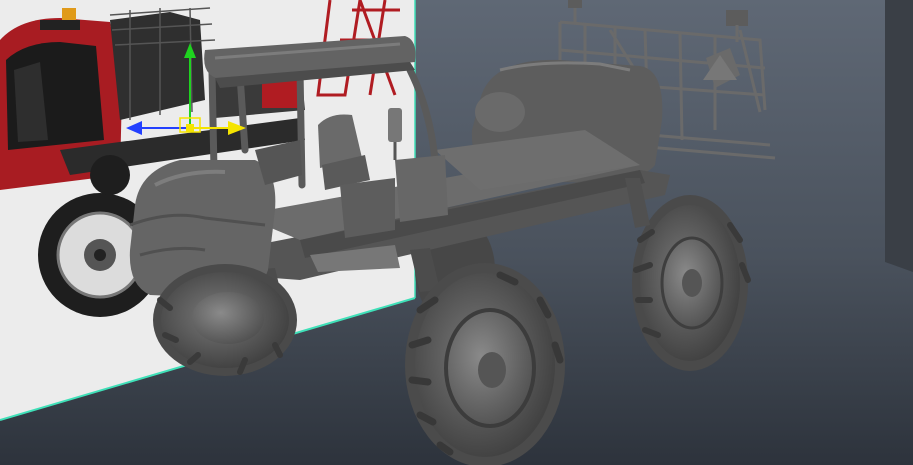  Describe the element at coordinates (190, 128) in the screenshot. I see `move-tool-icon` at that location.